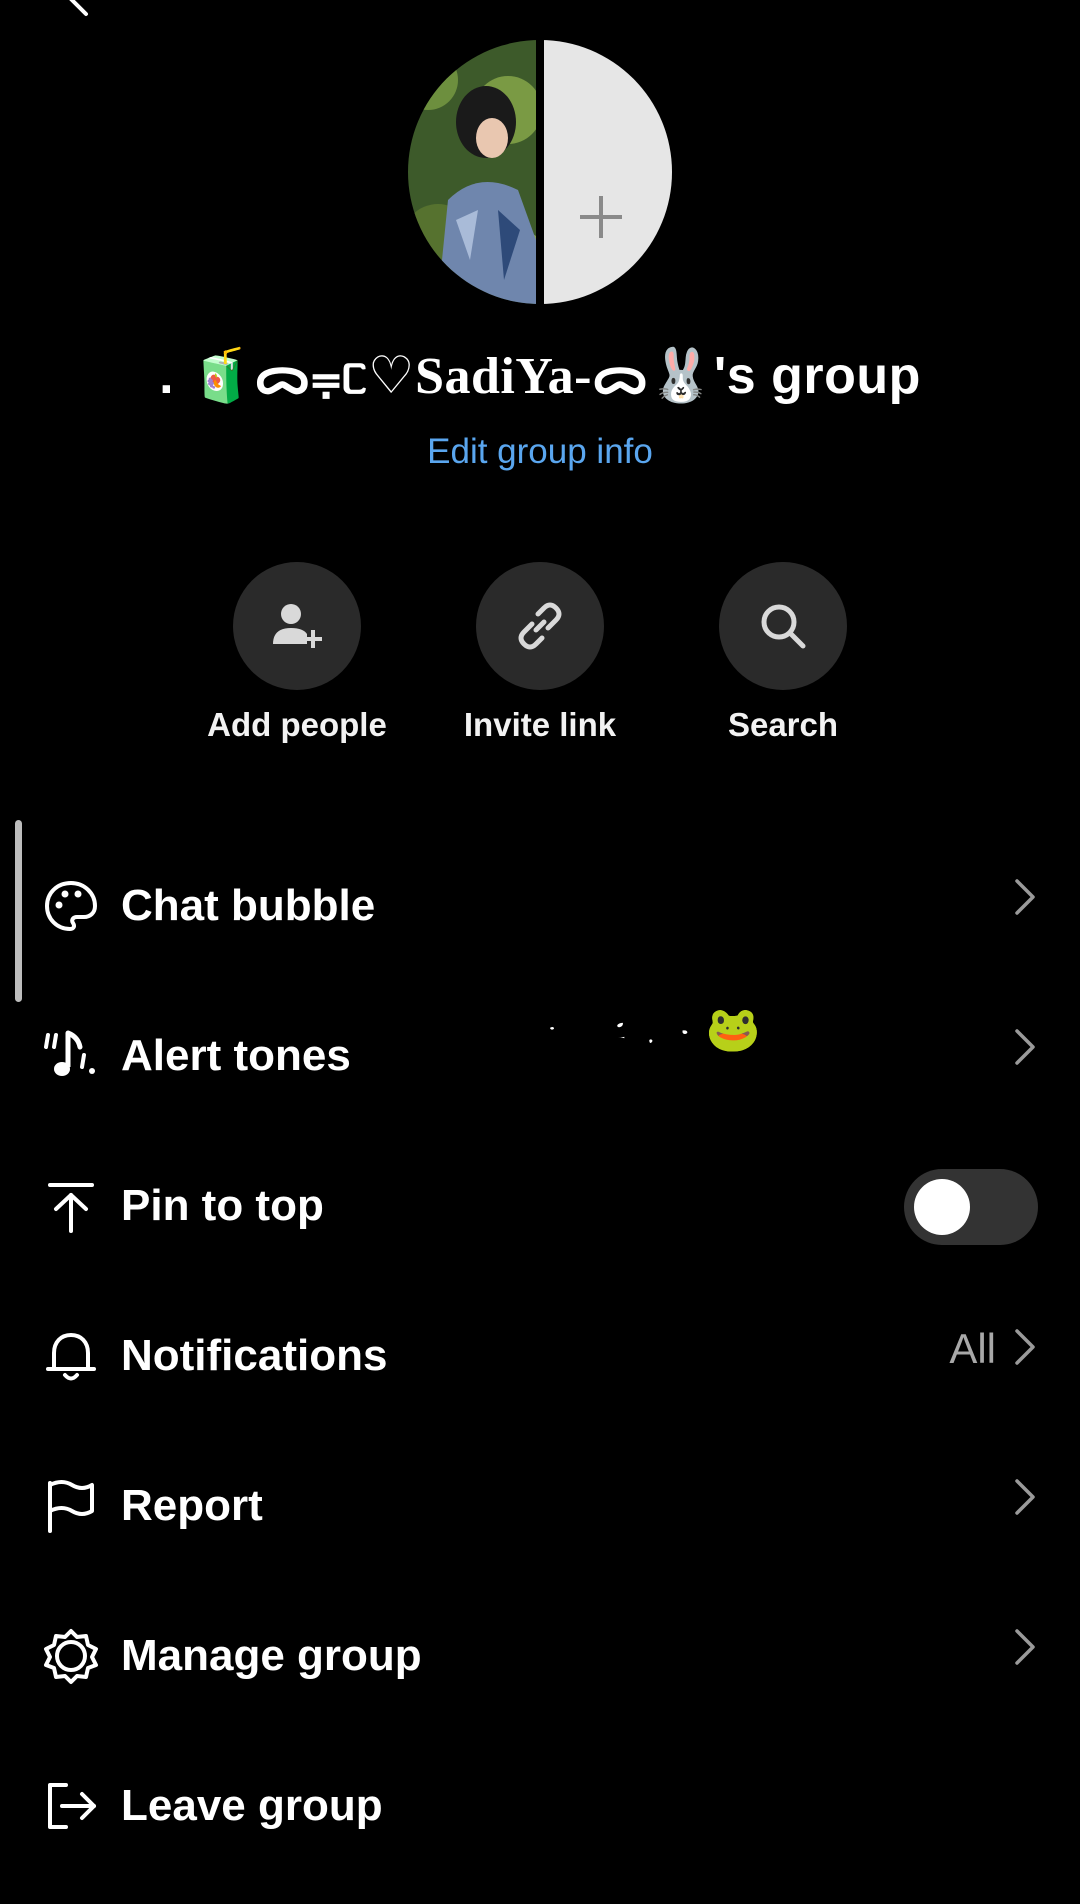 The image size is (1080, 1904). Describe the element at coordinates (540, 724) in the screenshot. I see `invite-link-label: Invite link` at that location.